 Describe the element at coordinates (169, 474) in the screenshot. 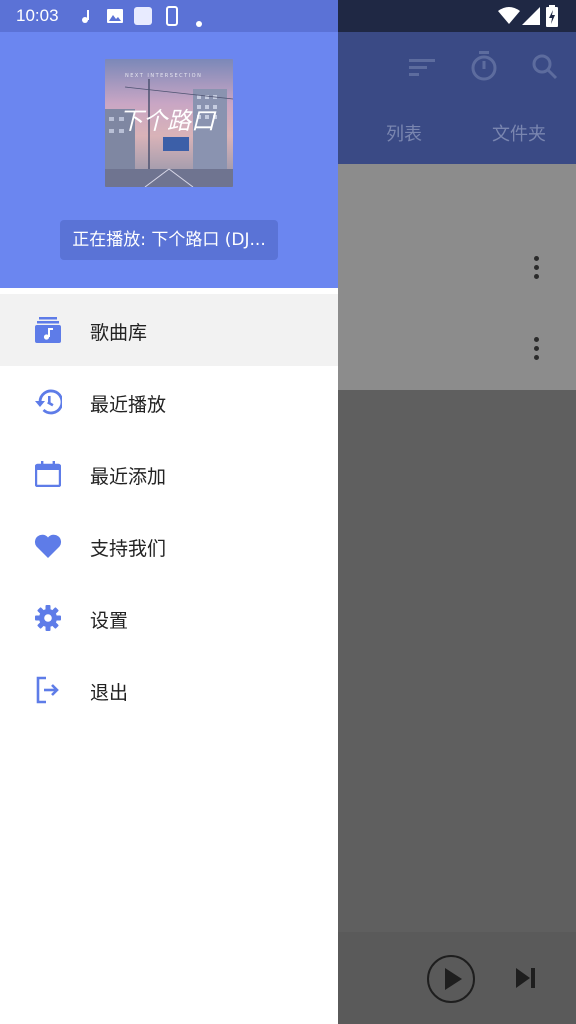

I see `menu-item-recently-added: 最近添加` at that location.